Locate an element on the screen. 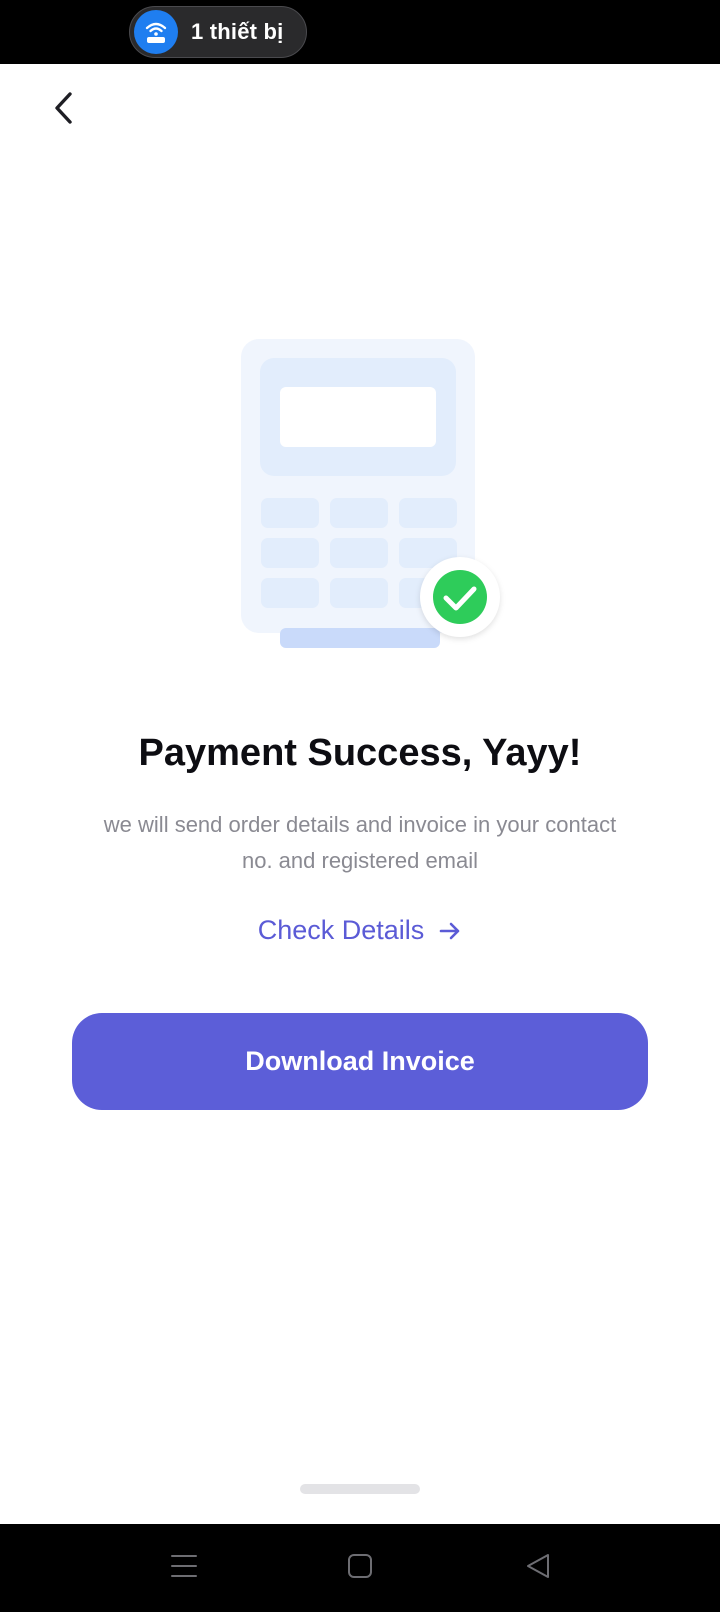 The height and width of the screenshot is (1612, 720). page-title: Payment Success, Yayy! is located at coordinates (360, 753).